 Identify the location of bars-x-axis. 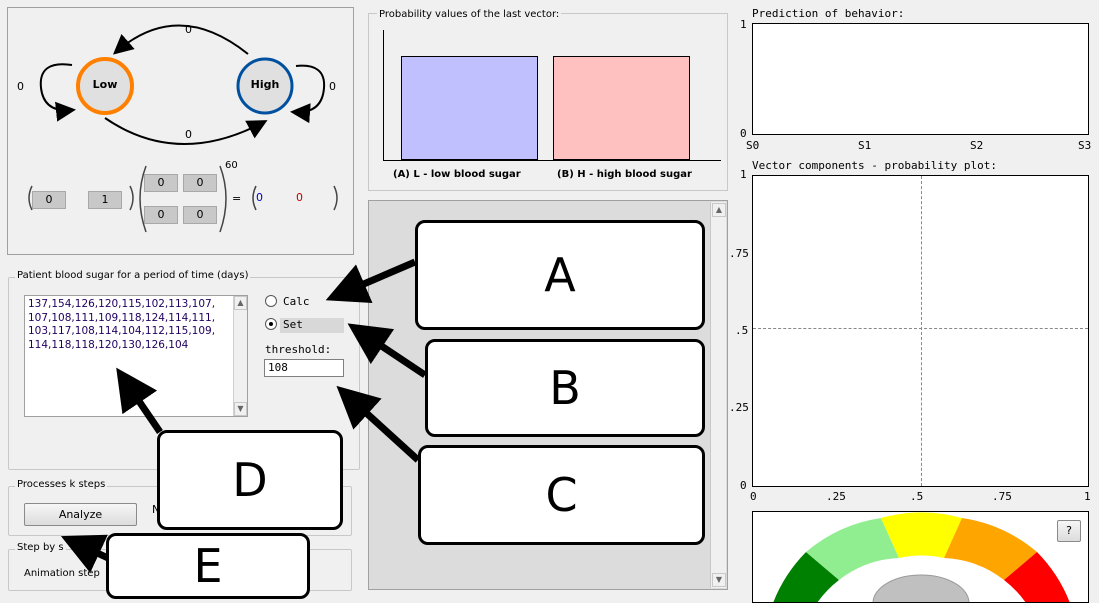
(552, 160).